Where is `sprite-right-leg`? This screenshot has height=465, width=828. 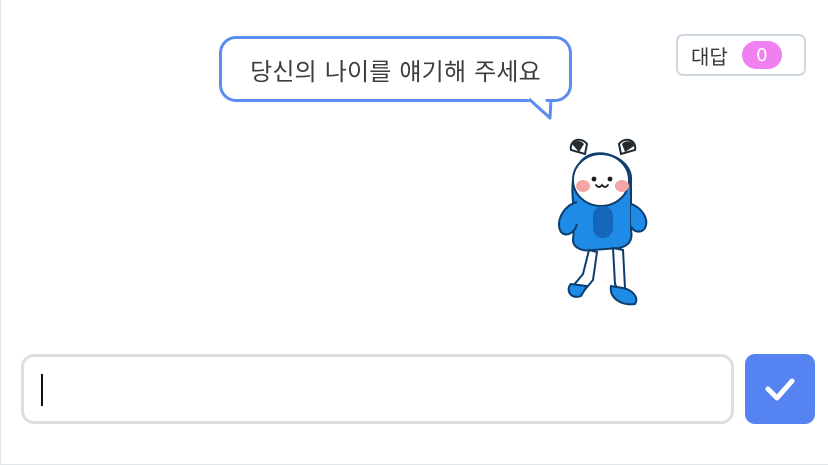 sprite-right-leg is located at coordinates (619, 270).